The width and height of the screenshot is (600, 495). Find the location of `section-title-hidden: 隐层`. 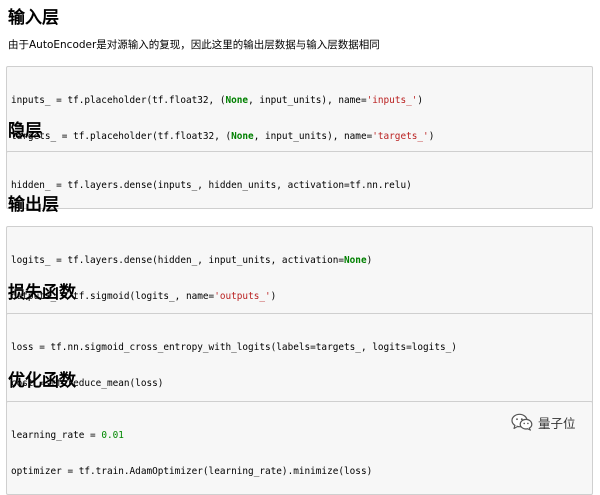

section-title-hidden: 隐层 is located at coordinates (25, 131).